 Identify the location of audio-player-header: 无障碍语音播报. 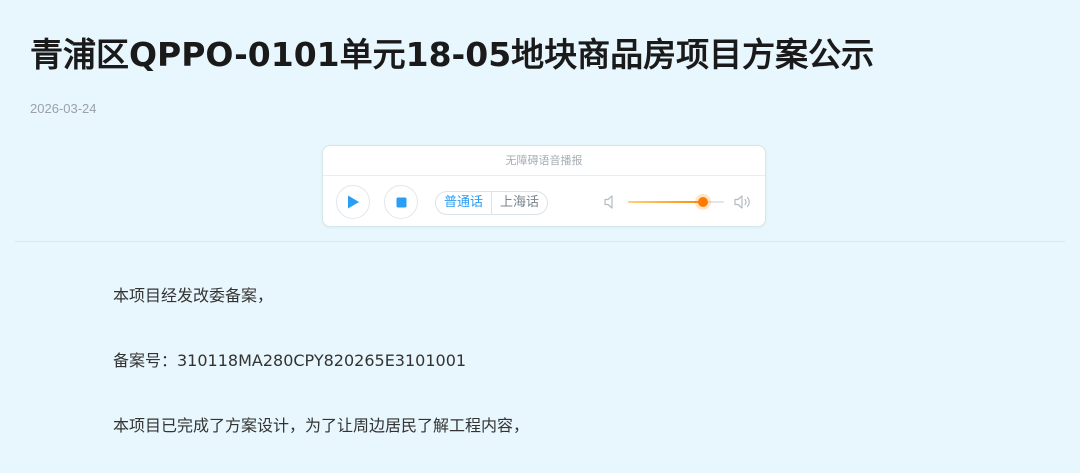
(544, 161).